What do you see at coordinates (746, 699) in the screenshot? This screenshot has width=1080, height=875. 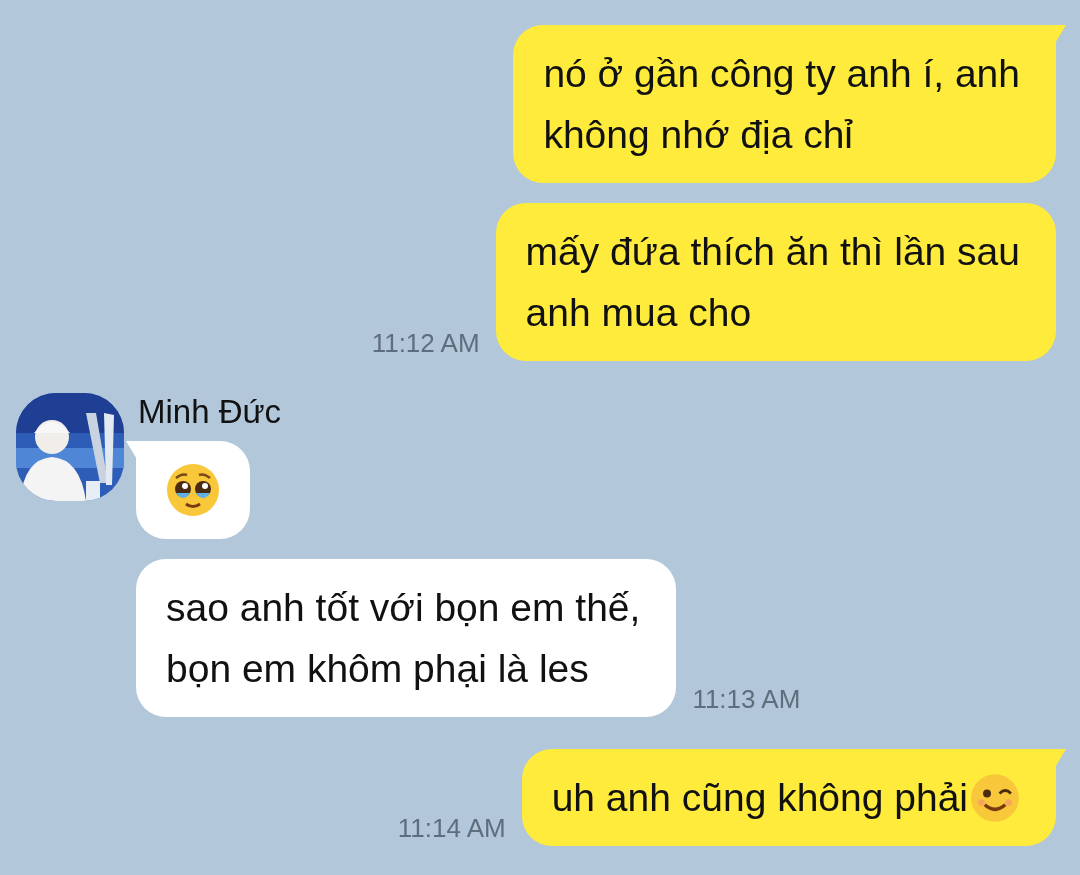 I see `message-time: 11:13 AM` at bounding box center [746, 699].